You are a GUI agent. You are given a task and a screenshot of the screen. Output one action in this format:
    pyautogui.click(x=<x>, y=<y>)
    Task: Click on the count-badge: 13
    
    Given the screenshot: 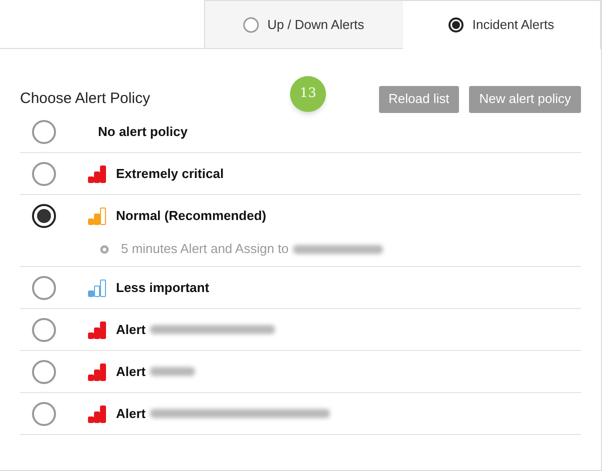 What is the action you would take?
    pyautogui.click(x=308, y=94)
    